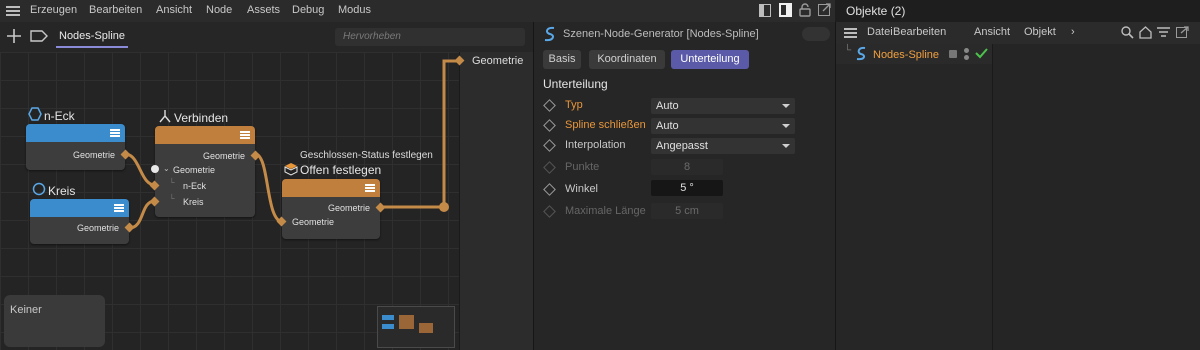  Describe the element at coordinates (494, 201) in the screenshot. I see `node-output-panel: Geometrie` at that location.